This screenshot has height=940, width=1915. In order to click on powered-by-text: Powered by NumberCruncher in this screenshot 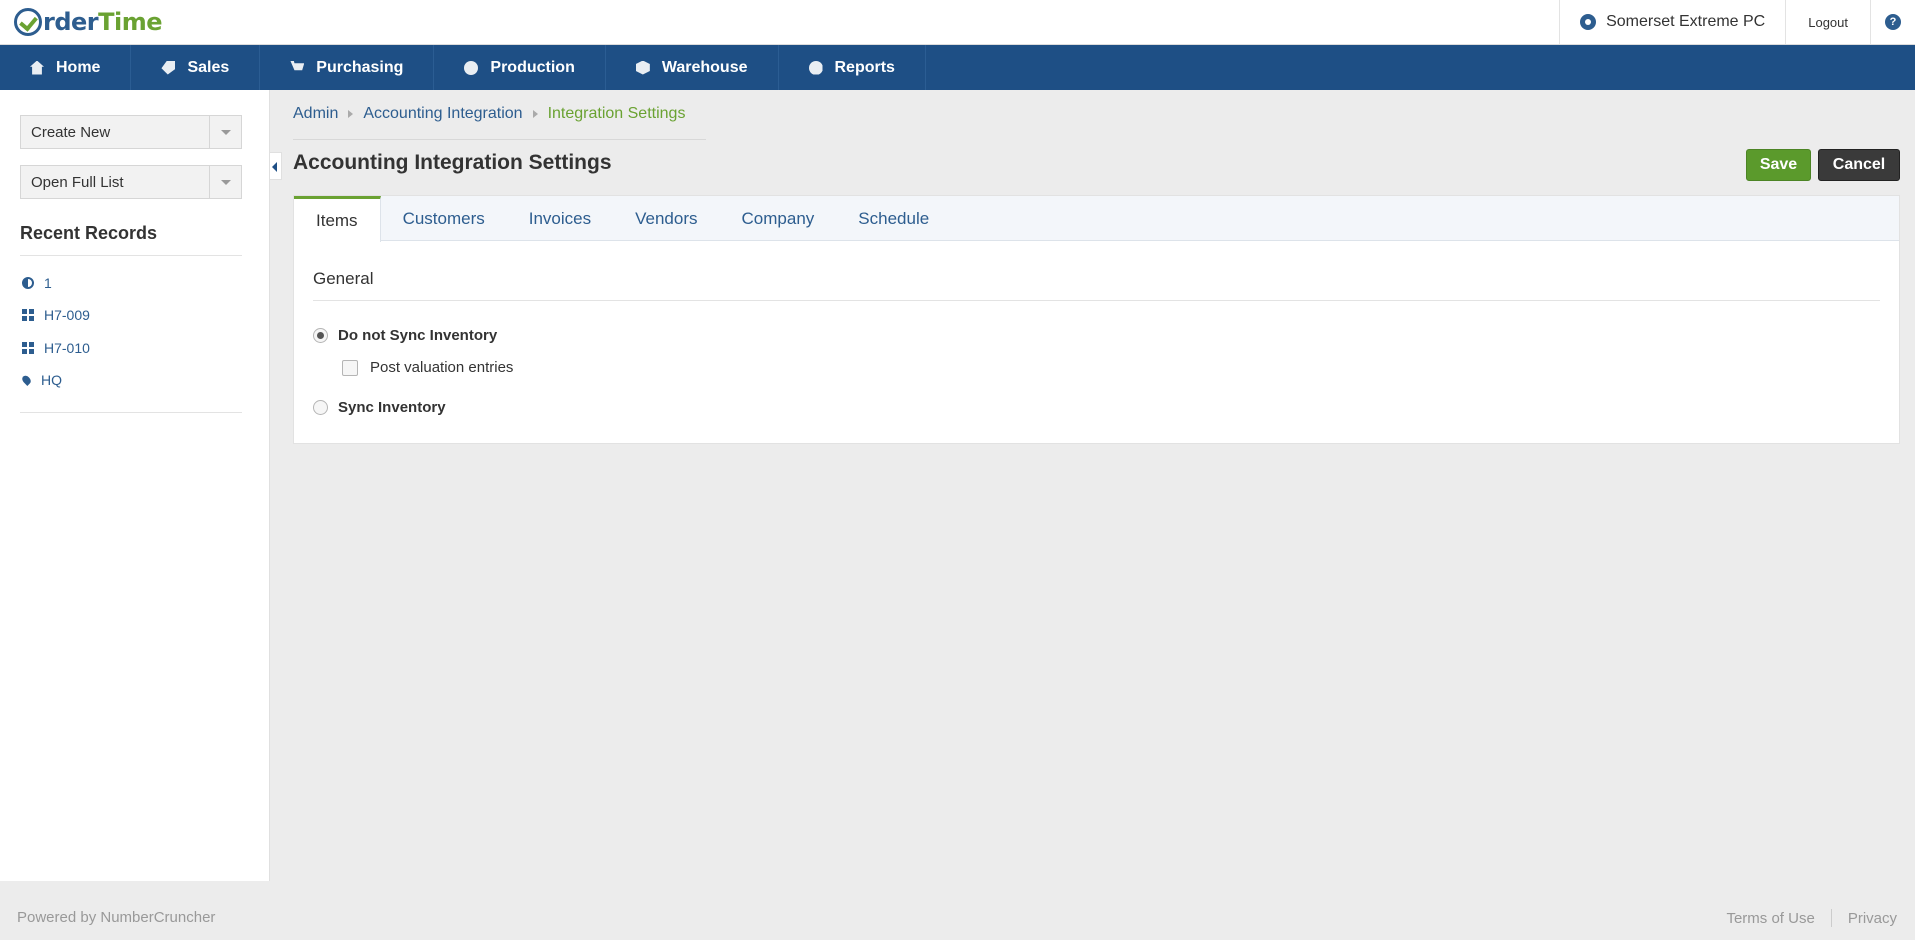, I will do `click(116, 917)`.